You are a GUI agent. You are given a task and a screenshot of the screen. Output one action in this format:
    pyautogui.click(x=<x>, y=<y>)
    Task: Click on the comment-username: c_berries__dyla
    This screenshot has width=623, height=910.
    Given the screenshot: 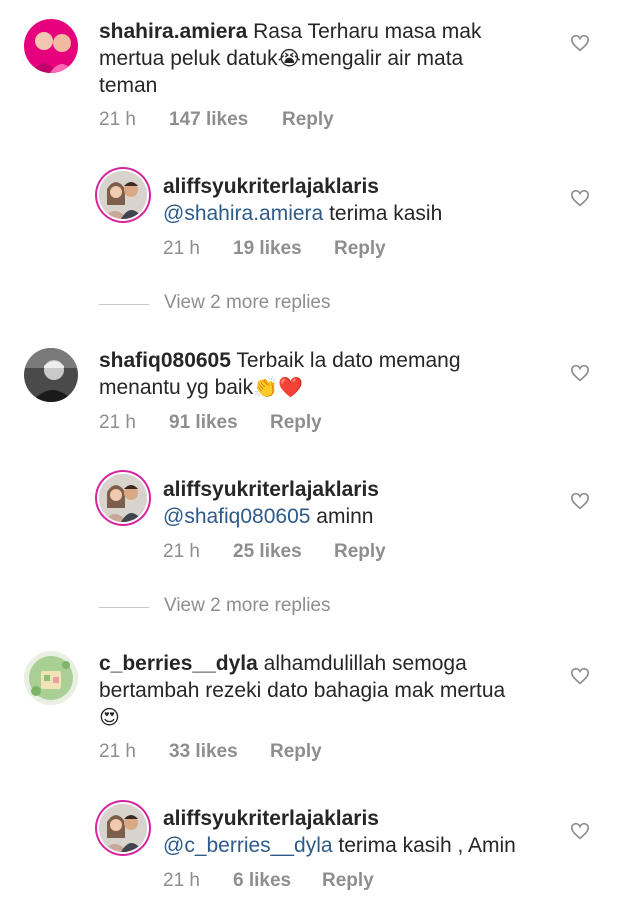 What is the action you would take?
    pyautogui.click(x=178, y=663)
    